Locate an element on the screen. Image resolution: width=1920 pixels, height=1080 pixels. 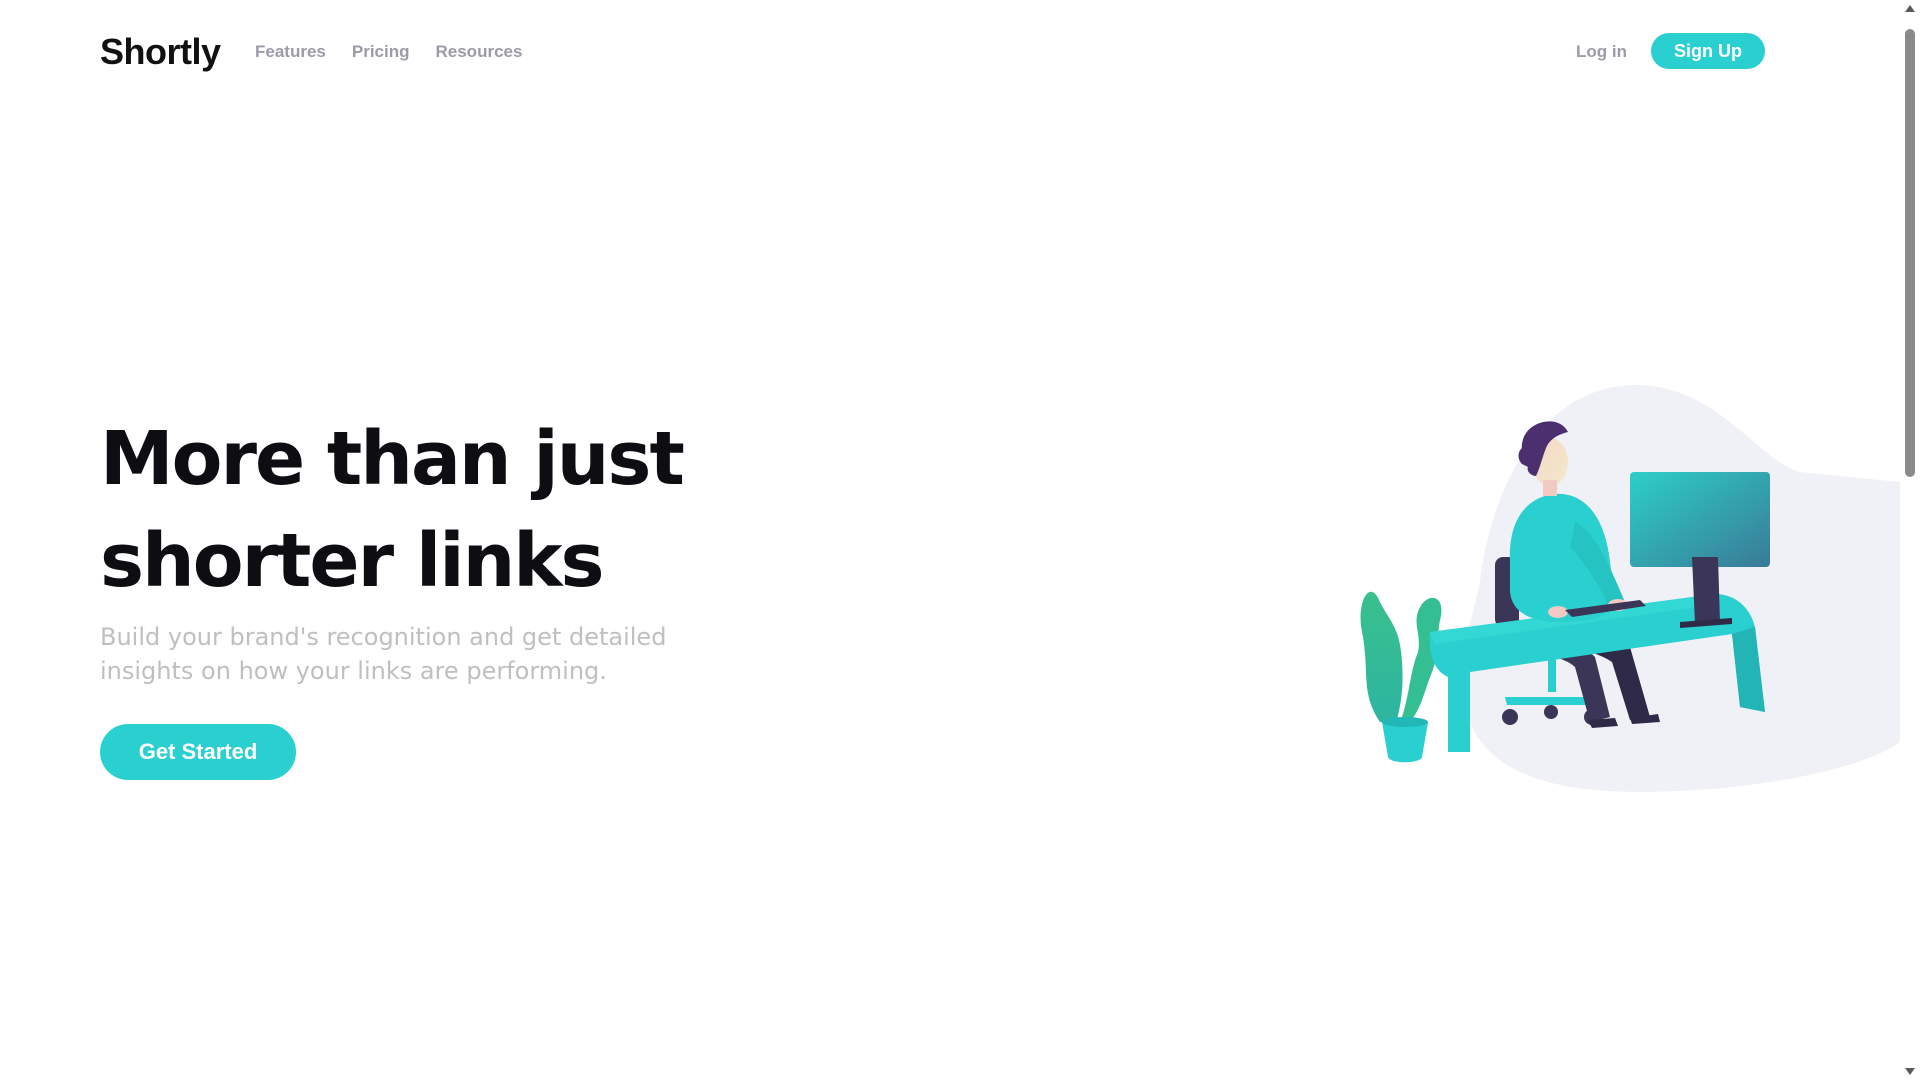
scroll-down-arrow is located at coordinates (1910, 1071).